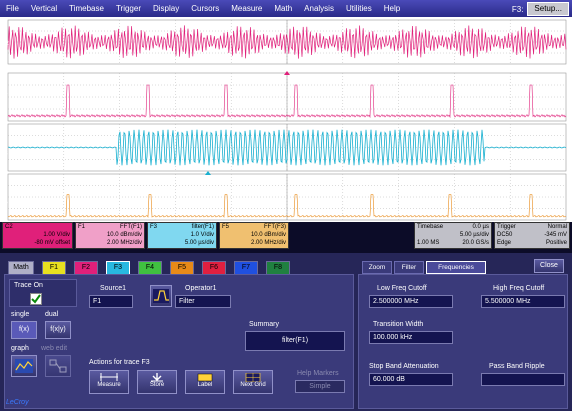  What do you see at coordinates (409, 267) in the screenshot?
I see `tab-filter: Filter` at bounding box center [409, 267].